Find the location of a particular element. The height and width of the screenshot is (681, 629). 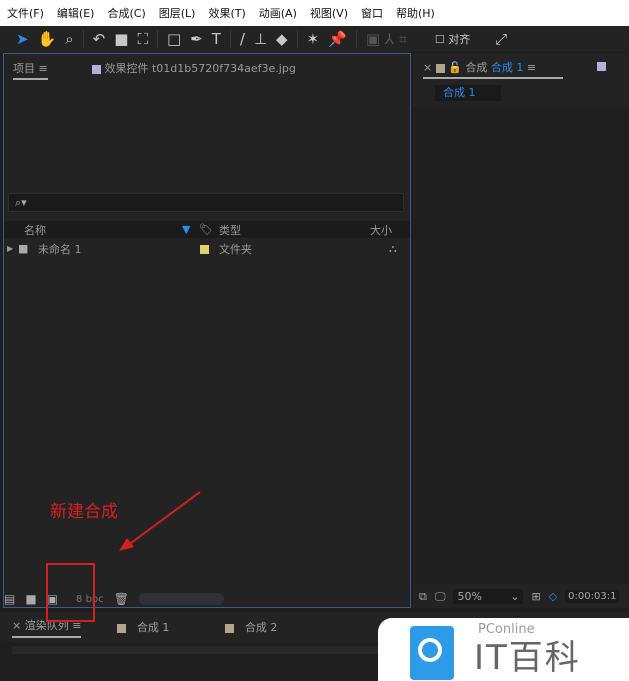

flowchart-icon: ⛬ is located at coordinates (393, 249).